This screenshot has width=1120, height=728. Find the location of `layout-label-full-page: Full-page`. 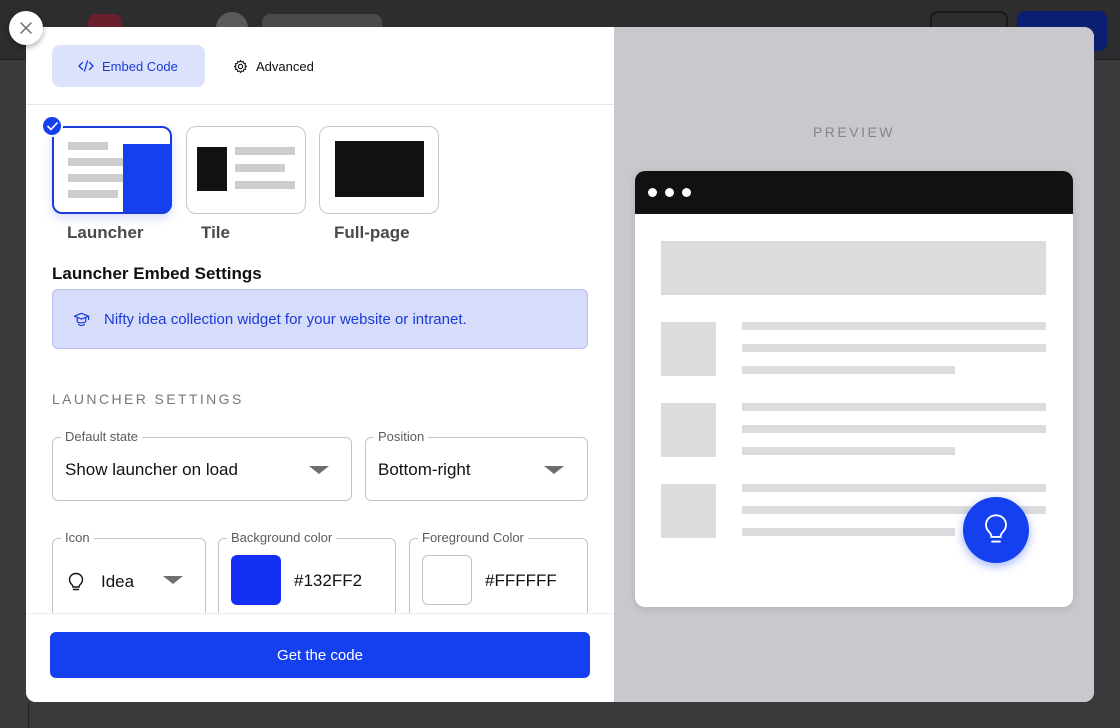

layout-label-full-page: Full-page is located at coordinates (372, 232).